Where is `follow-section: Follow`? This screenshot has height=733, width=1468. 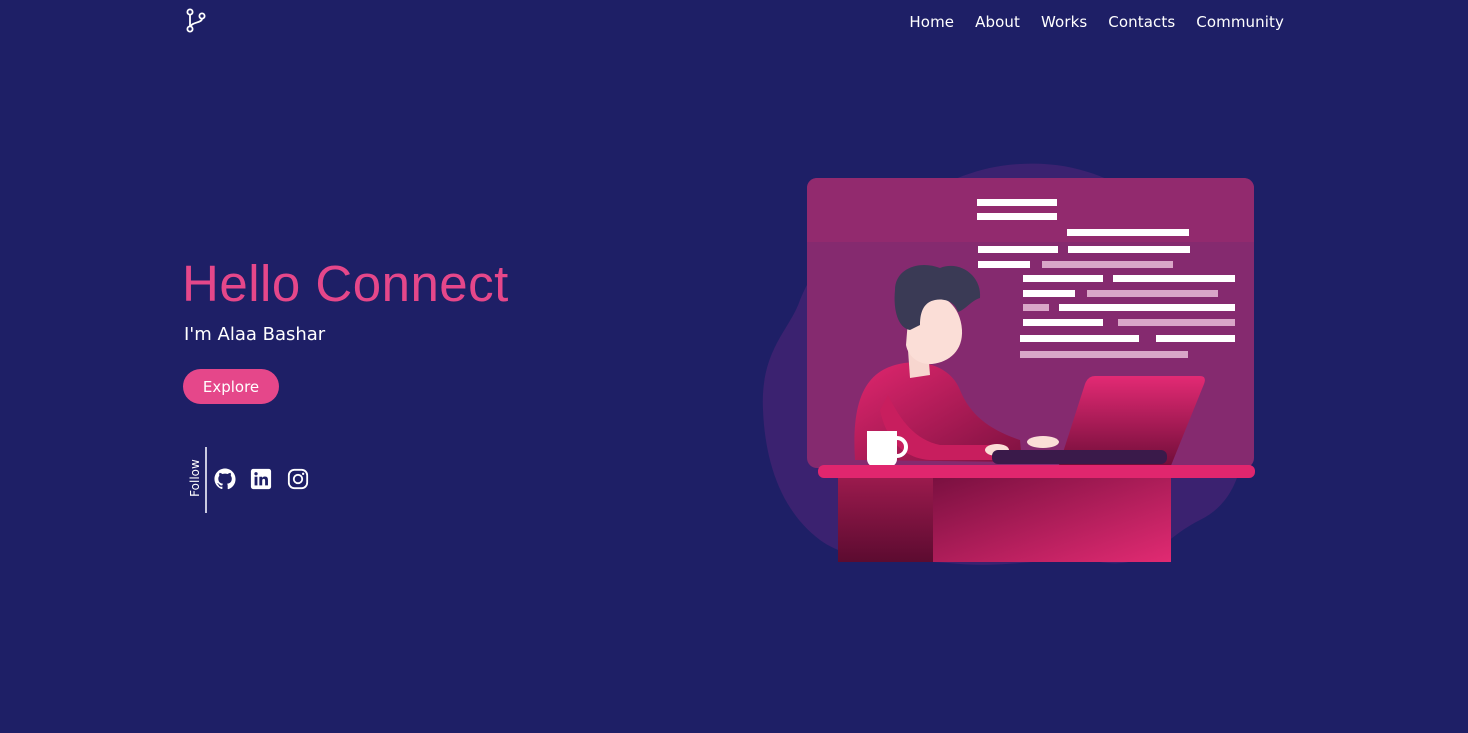 follow-section: Follow is located at coordinates (254, 480).